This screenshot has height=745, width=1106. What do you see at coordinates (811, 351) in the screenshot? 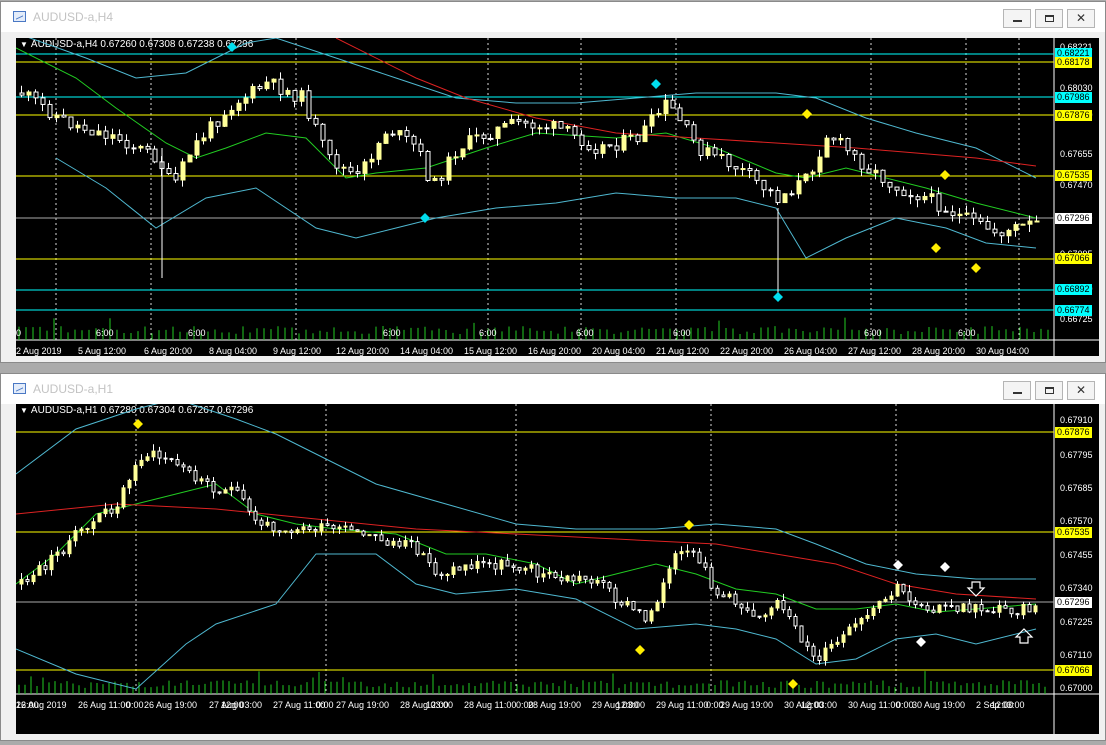
I see `time-axis-label: 26 Aug 04:00` at bounding box center [811, 351].